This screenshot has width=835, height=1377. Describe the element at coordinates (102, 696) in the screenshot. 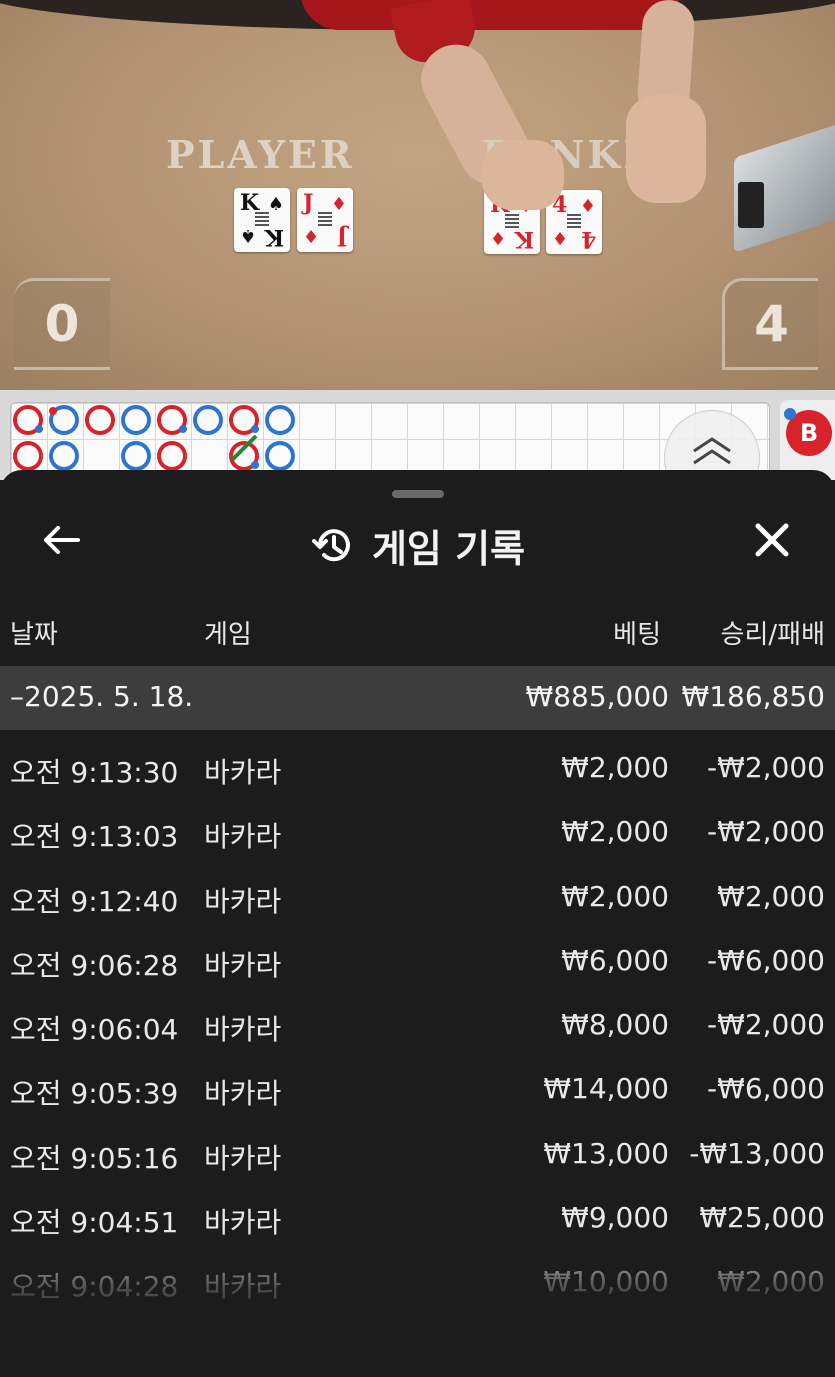

I see `summary-date: –2025. 5. 18.` at that location.